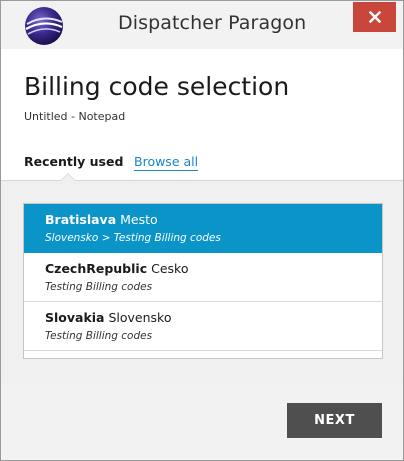 This screenshot has height=461, width=404. I want to click on title-bar: Dispatcher Paragon, so click(202, 25).